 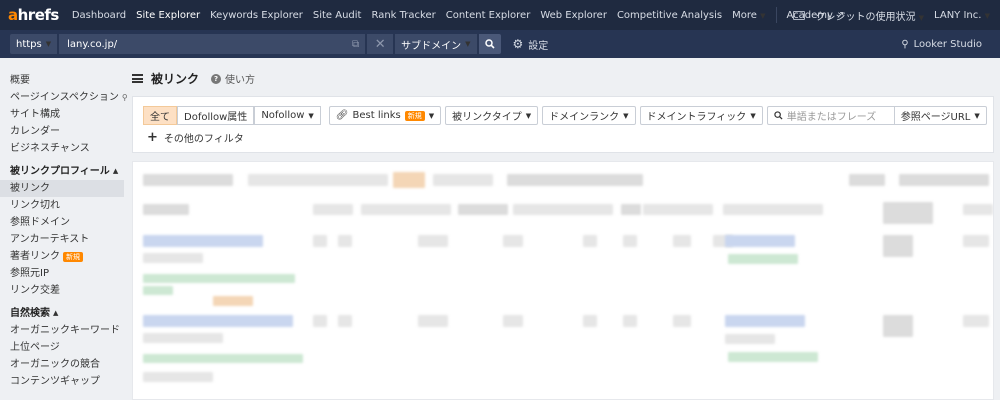 I want to click on search-button, so click(x=489, y=44).